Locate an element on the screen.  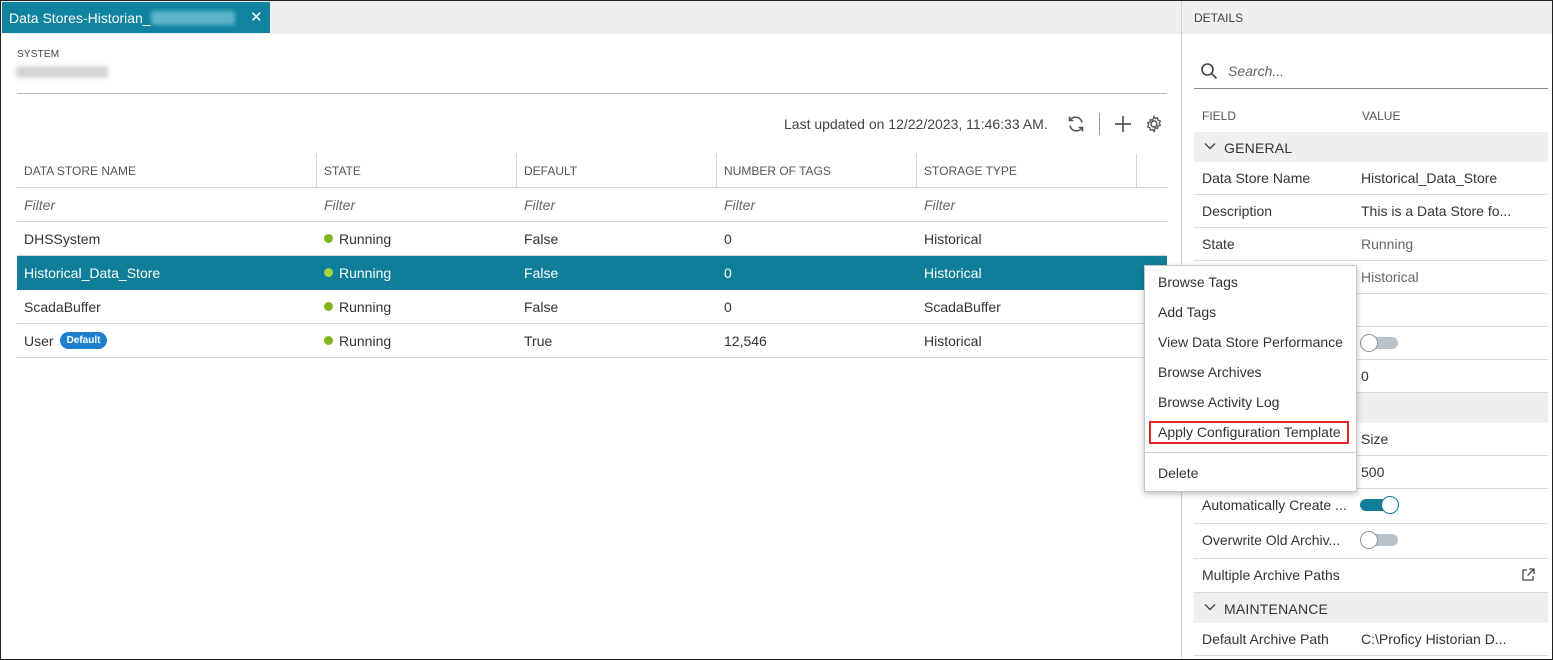
menu-item-apply-configuration-template: Apply Configuration Template is located at coordinates (1249, 432).